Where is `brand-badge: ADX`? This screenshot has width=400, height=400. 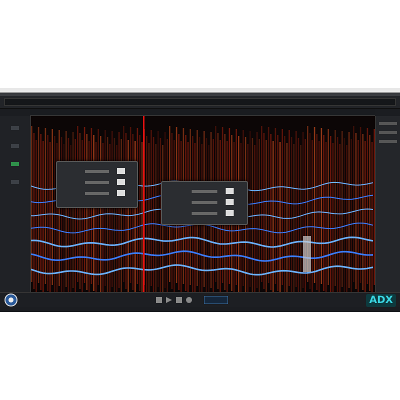
brand-badge: ADX is located at coordinates (381, 300).